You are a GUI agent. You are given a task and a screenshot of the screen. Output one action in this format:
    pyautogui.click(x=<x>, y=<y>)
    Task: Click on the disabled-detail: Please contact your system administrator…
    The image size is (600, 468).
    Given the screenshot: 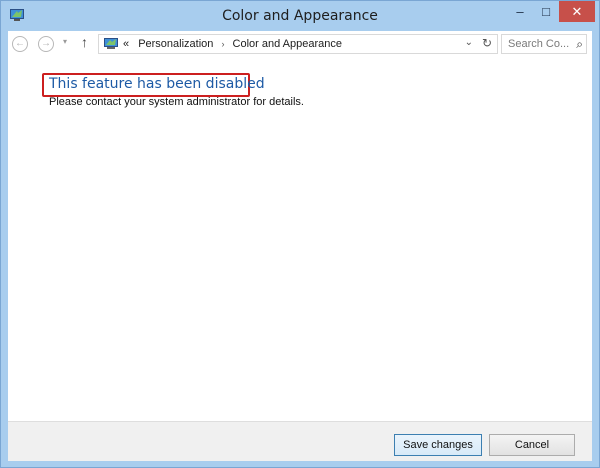 What is the action you would take?
    pyautogui.click(x=176, y=102)
    